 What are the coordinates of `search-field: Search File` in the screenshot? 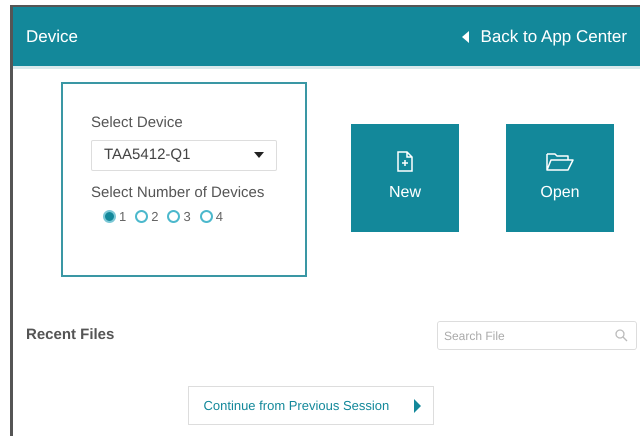 It's located at (537, 335).